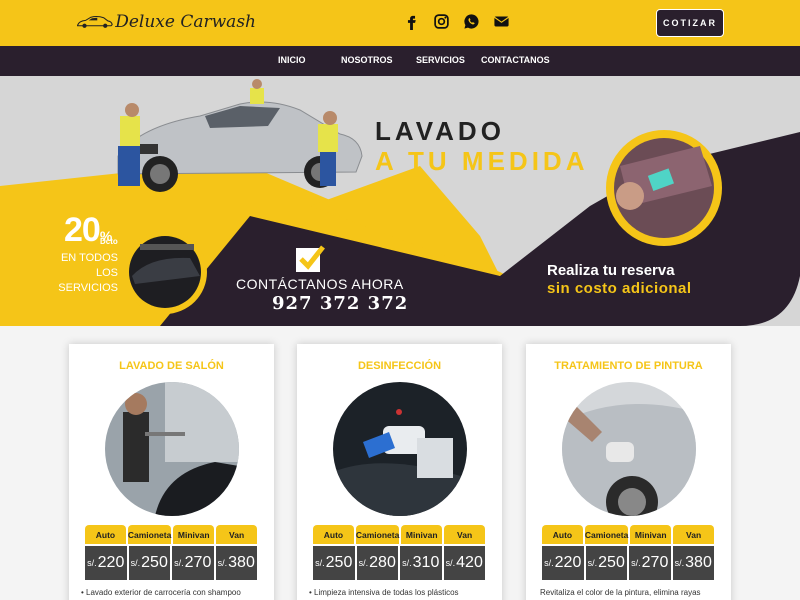  I want to click on hero-title-line1: LAVADO, so click(440, 131).